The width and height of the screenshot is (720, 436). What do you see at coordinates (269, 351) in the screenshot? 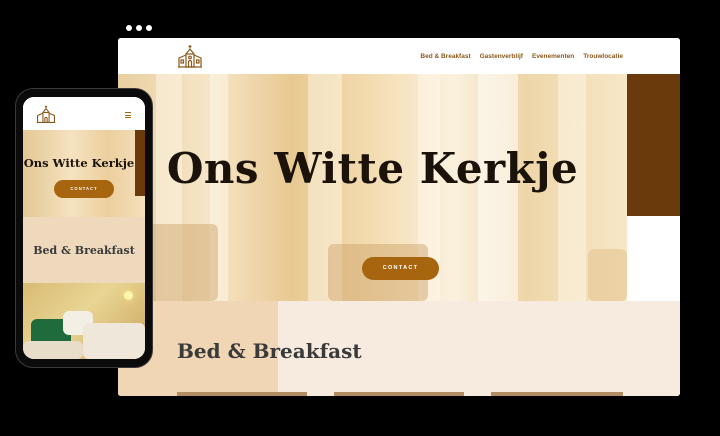
I see `section-title: Bed & Breakfast` at bounding box center [269, 351].